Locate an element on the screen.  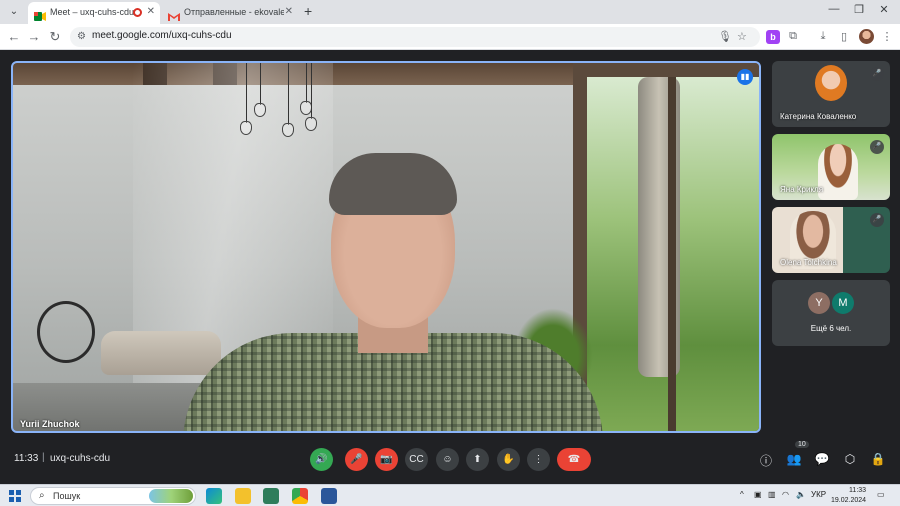
speaker-hair is located at coordinates (393, 184).